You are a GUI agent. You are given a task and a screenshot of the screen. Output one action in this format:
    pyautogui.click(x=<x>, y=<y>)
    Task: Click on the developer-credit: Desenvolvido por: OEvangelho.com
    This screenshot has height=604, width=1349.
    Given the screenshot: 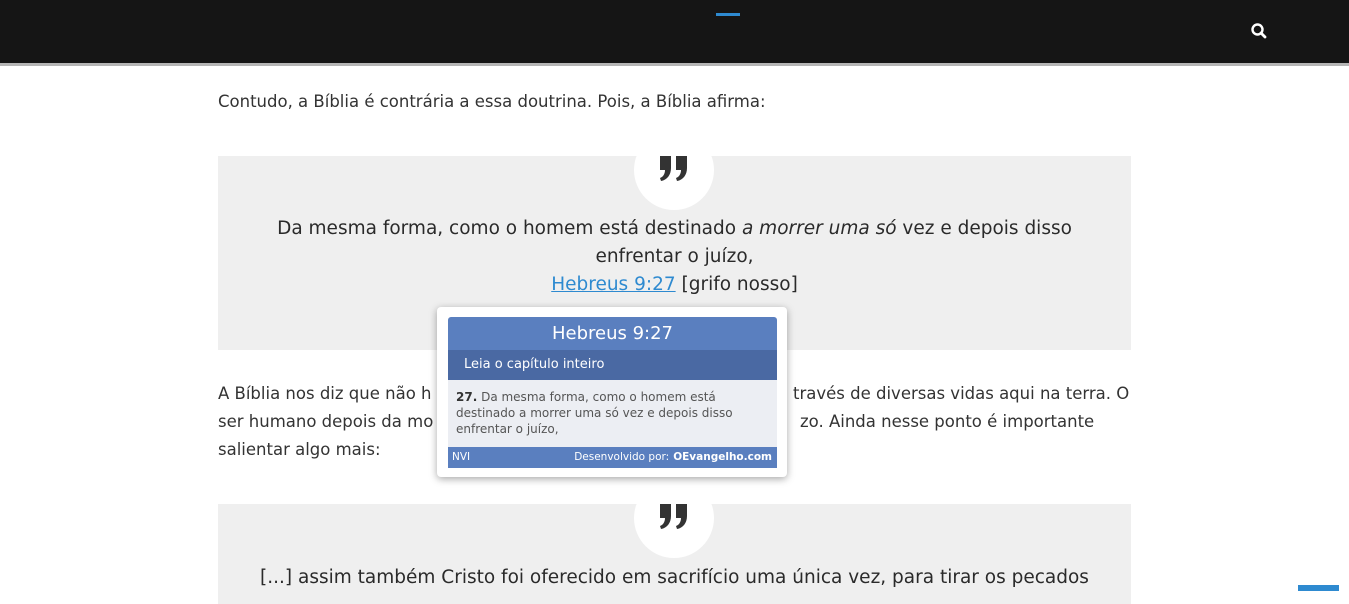 What is the action you would take?
    pyautogui.click(x=673, y=457)
    